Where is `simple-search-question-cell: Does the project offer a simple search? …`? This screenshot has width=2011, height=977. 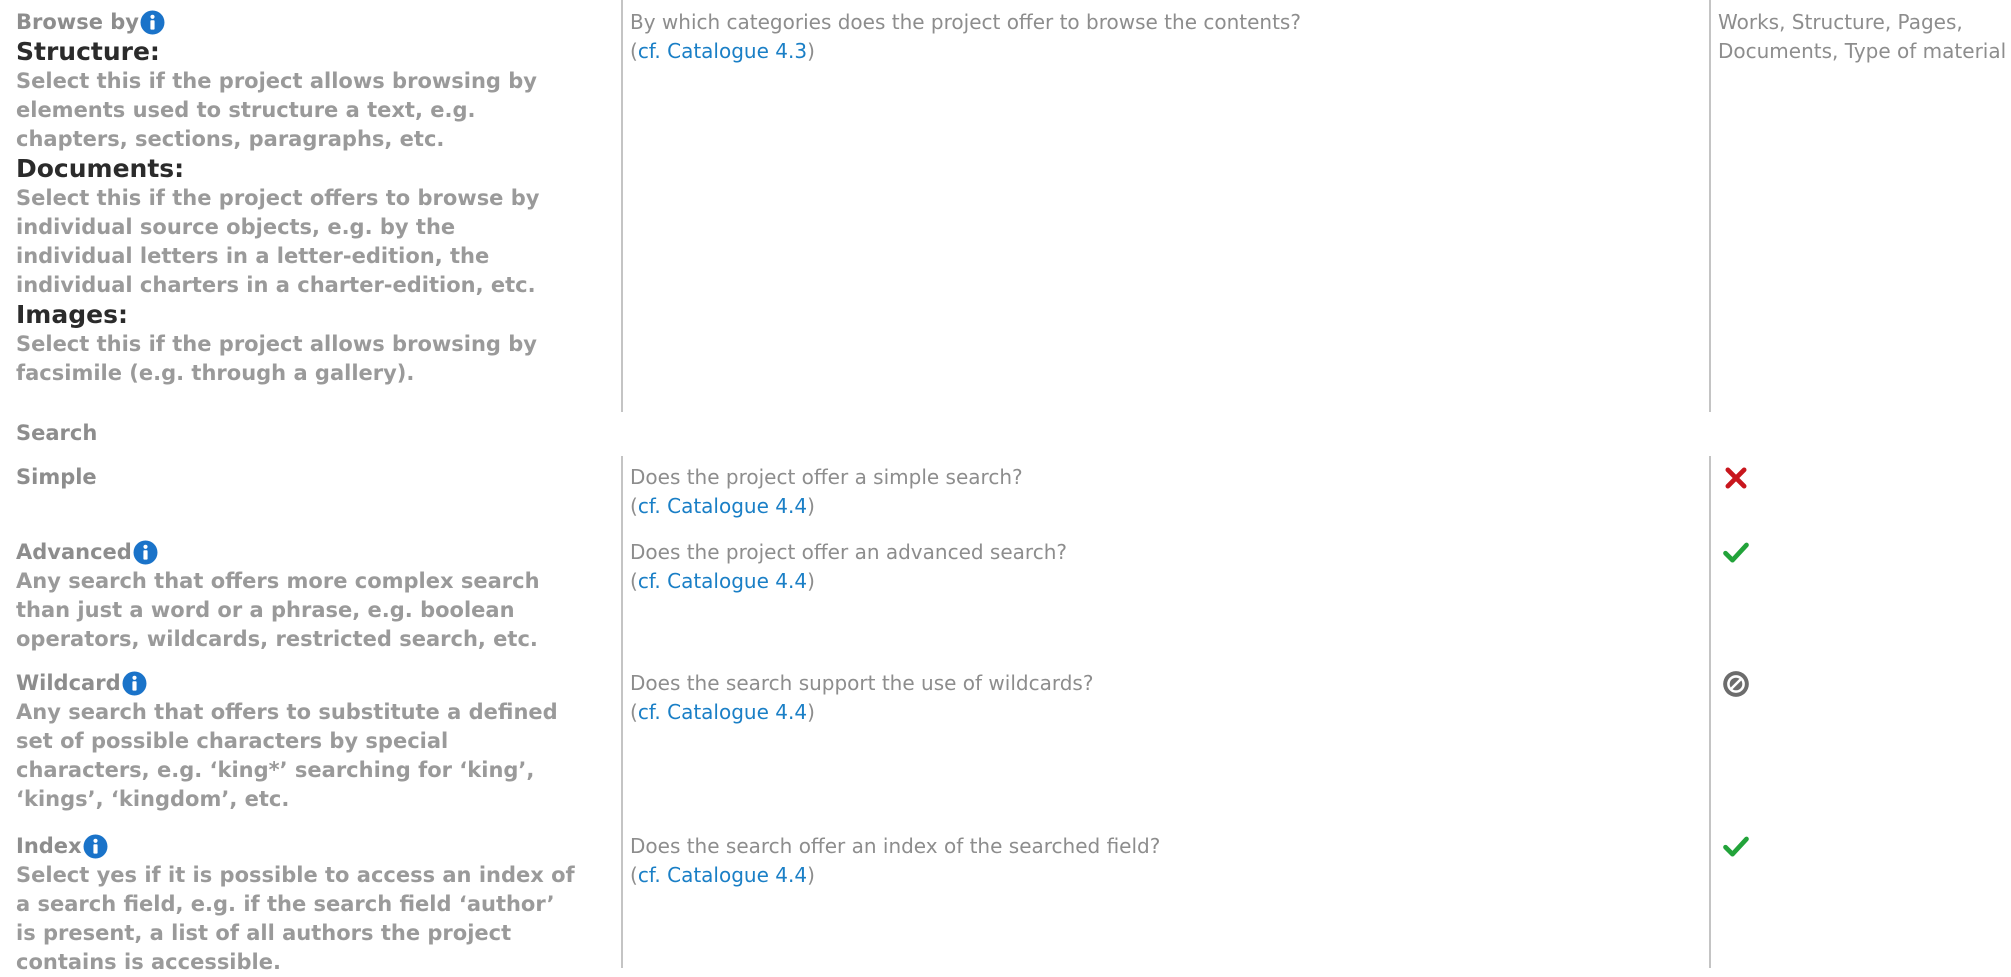
simple-search-question-cell: Does the project offer a simple search? … is located at coordinates (1155, 492).